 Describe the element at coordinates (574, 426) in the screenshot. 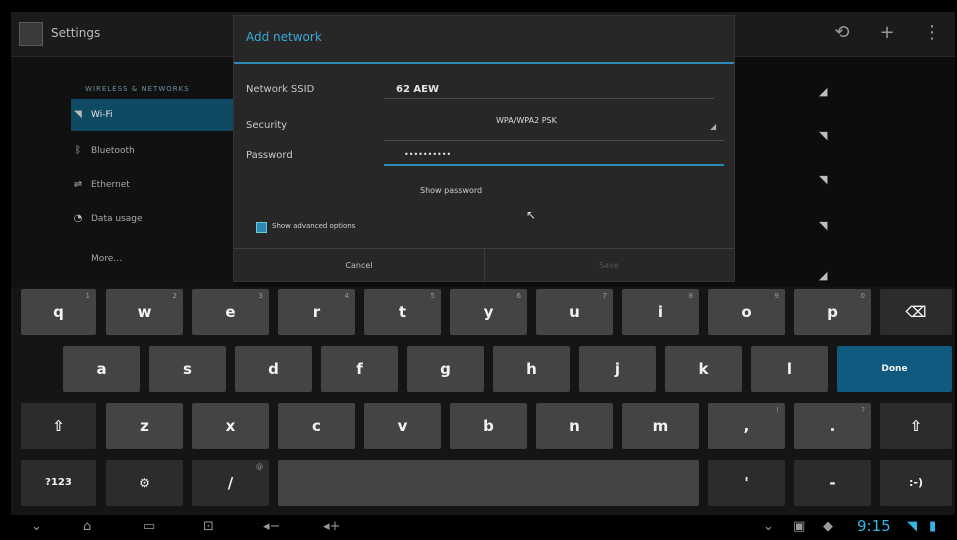

I see `key-n: n` at that location.